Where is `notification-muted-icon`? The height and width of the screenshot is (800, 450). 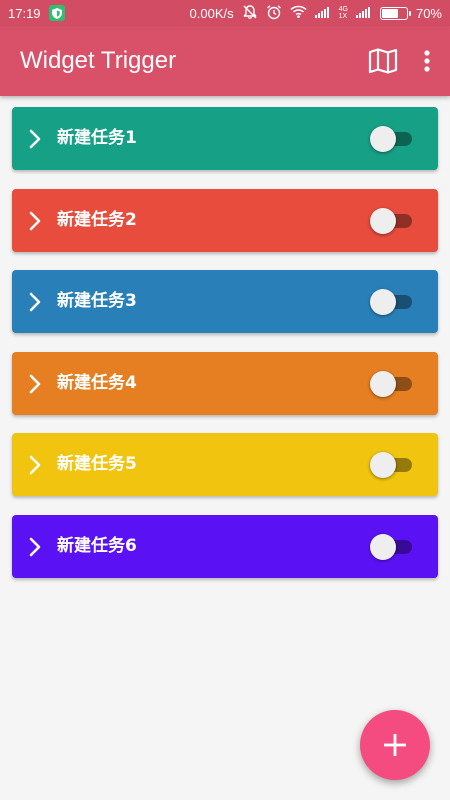
notification-muted-icon is located at coordinates (250, 13).